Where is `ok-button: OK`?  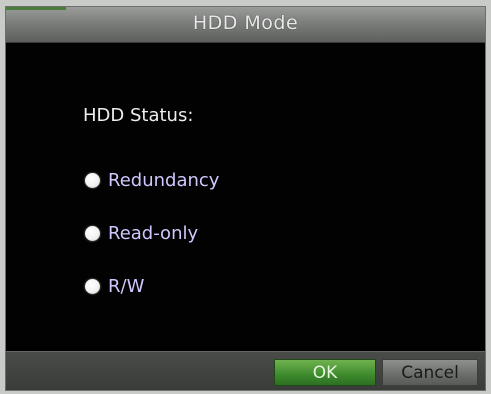 ok-button: OK is located at coordinates (325, 372).